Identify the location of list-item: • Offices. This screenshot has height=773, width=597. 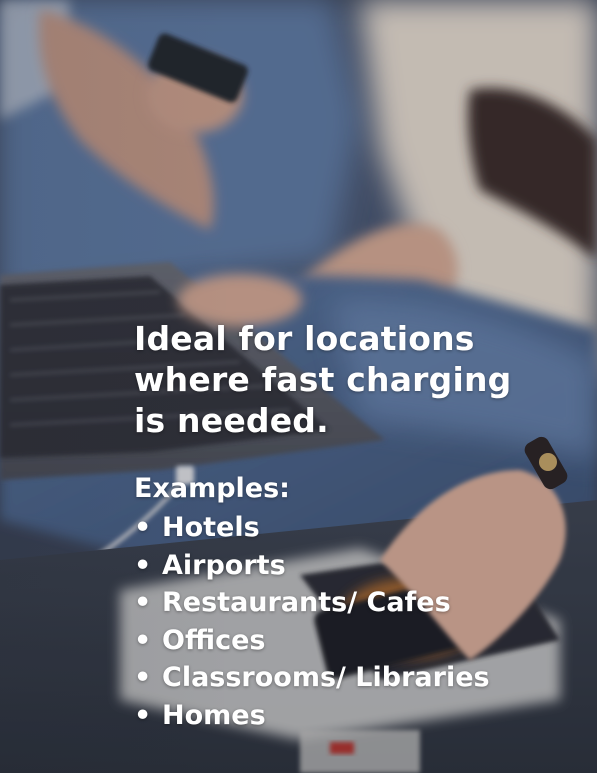
(354, 641).